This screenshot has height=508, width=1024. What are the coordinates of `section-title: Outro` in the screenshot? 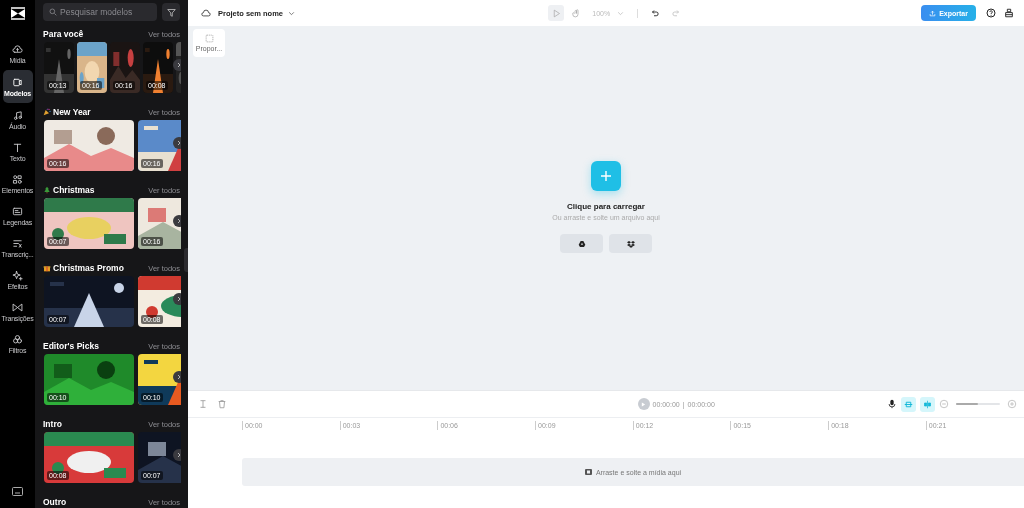 It's located at (55, 502).